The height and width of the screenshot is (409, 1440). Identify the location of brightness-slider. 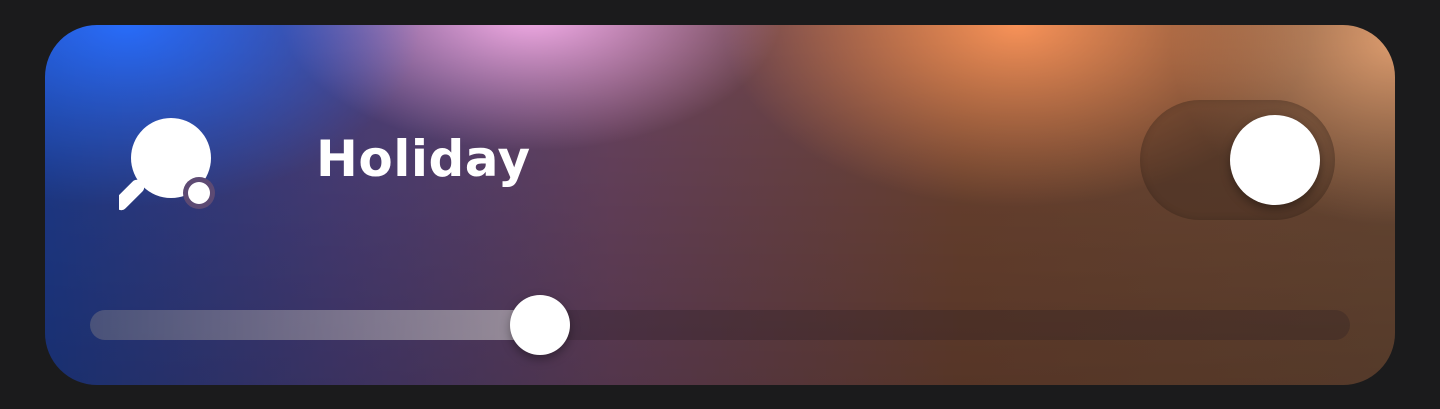
(720, 325).